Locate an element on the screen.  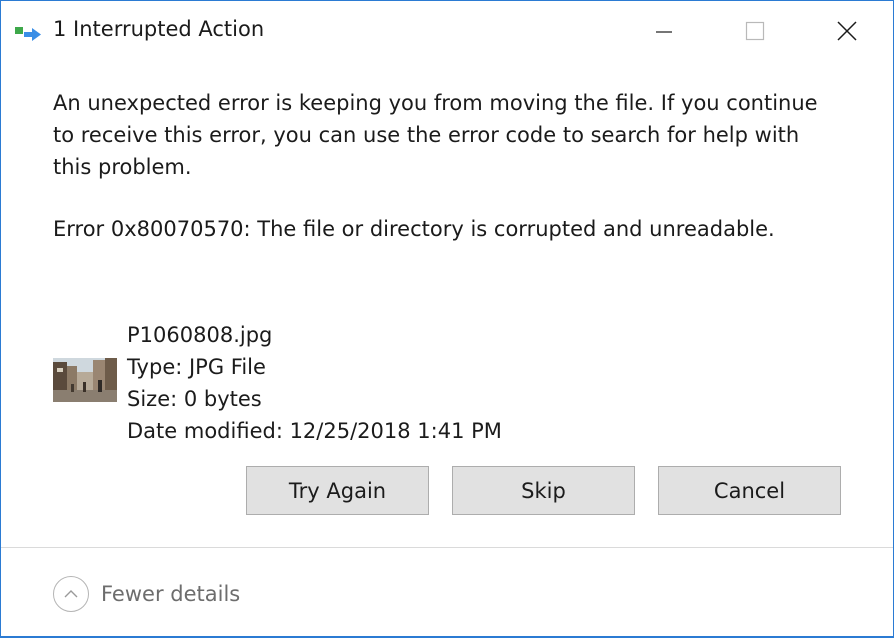
window-title: 1 Interrupted Action is located at coordinates (159, 29).